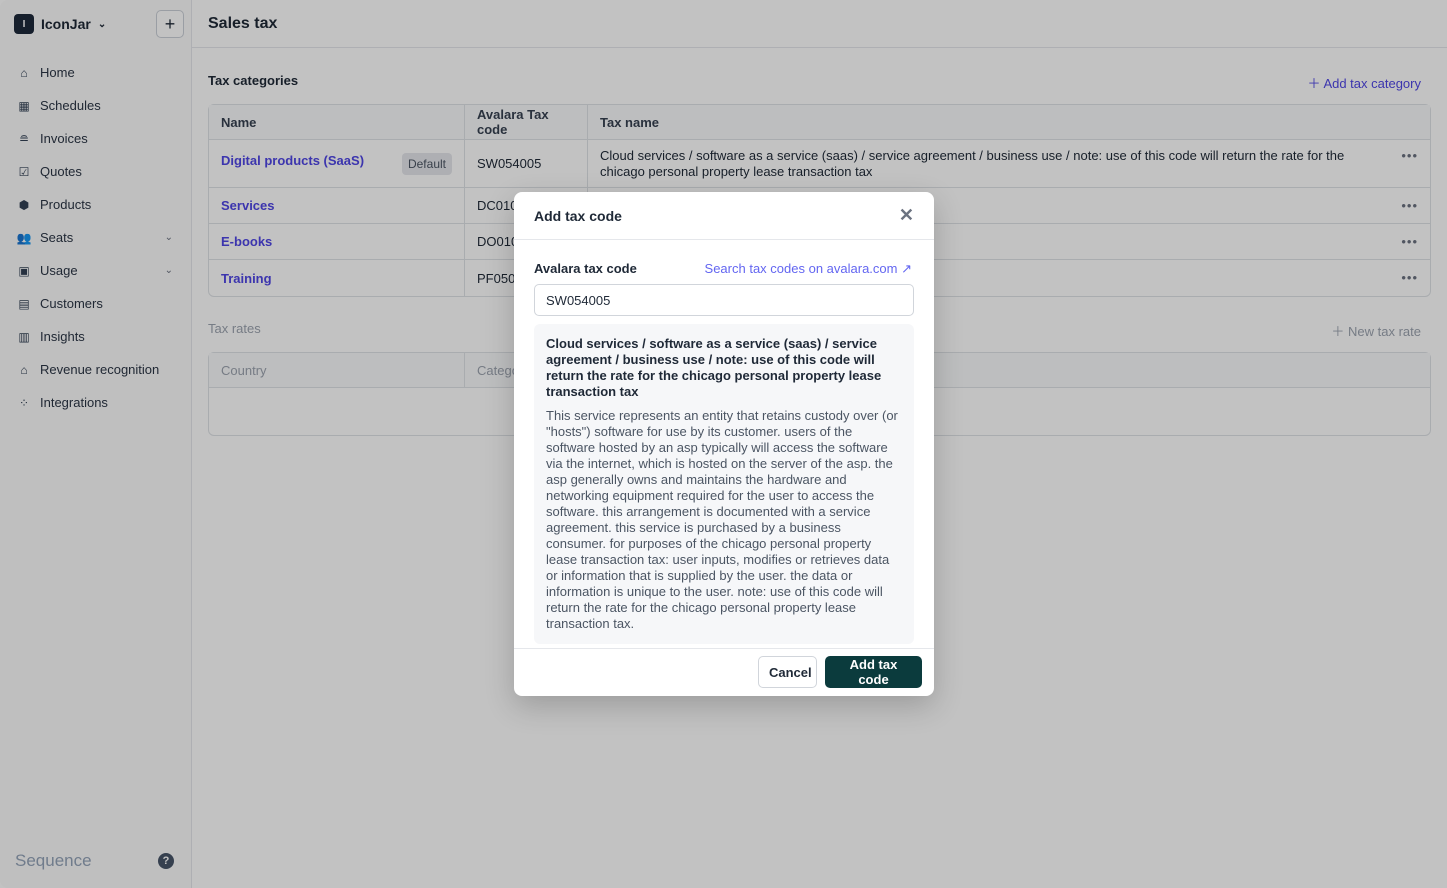 The height and width of the screenshot is (888, 1447). Describe the element at coordinates (906, 268) in the screenshot. I see `external-link-icon: ↗` at that location.